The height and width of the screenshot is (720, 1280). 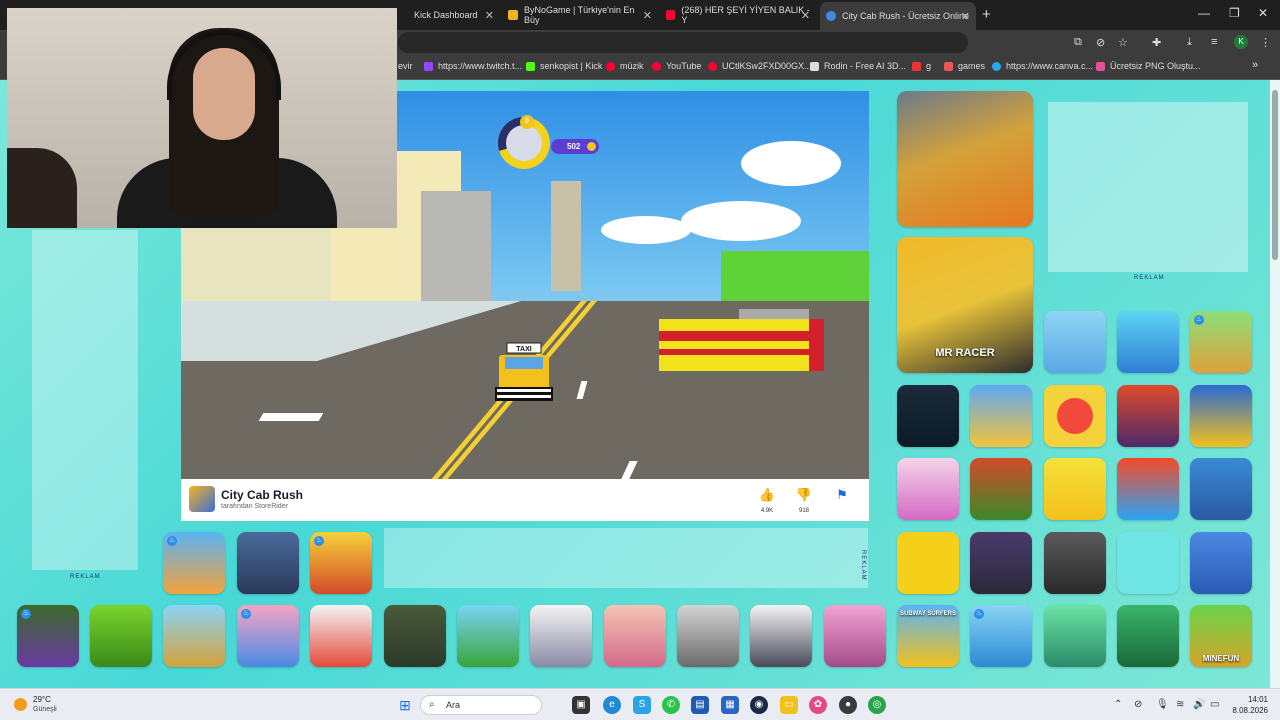 I want to click on tab-youtube-video: (268) HER ŞEYİ YİYEN BALIK - Y ✕, so click(x=738, y=15).